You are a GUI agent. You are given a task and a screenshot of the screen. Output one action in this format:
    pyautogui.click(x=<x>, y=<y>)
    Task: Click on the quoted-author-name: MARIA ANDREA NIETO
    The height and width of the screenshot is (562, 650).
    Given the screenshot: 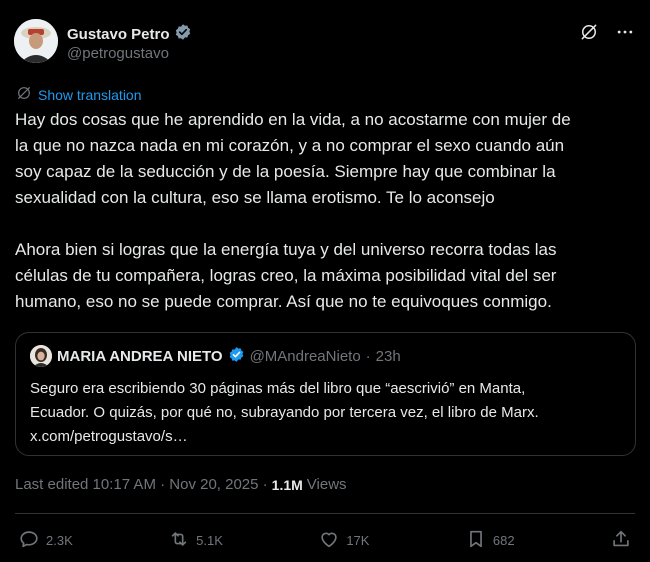 What is the action you would take?
    pyautogui.click(x=140, y=356)
    